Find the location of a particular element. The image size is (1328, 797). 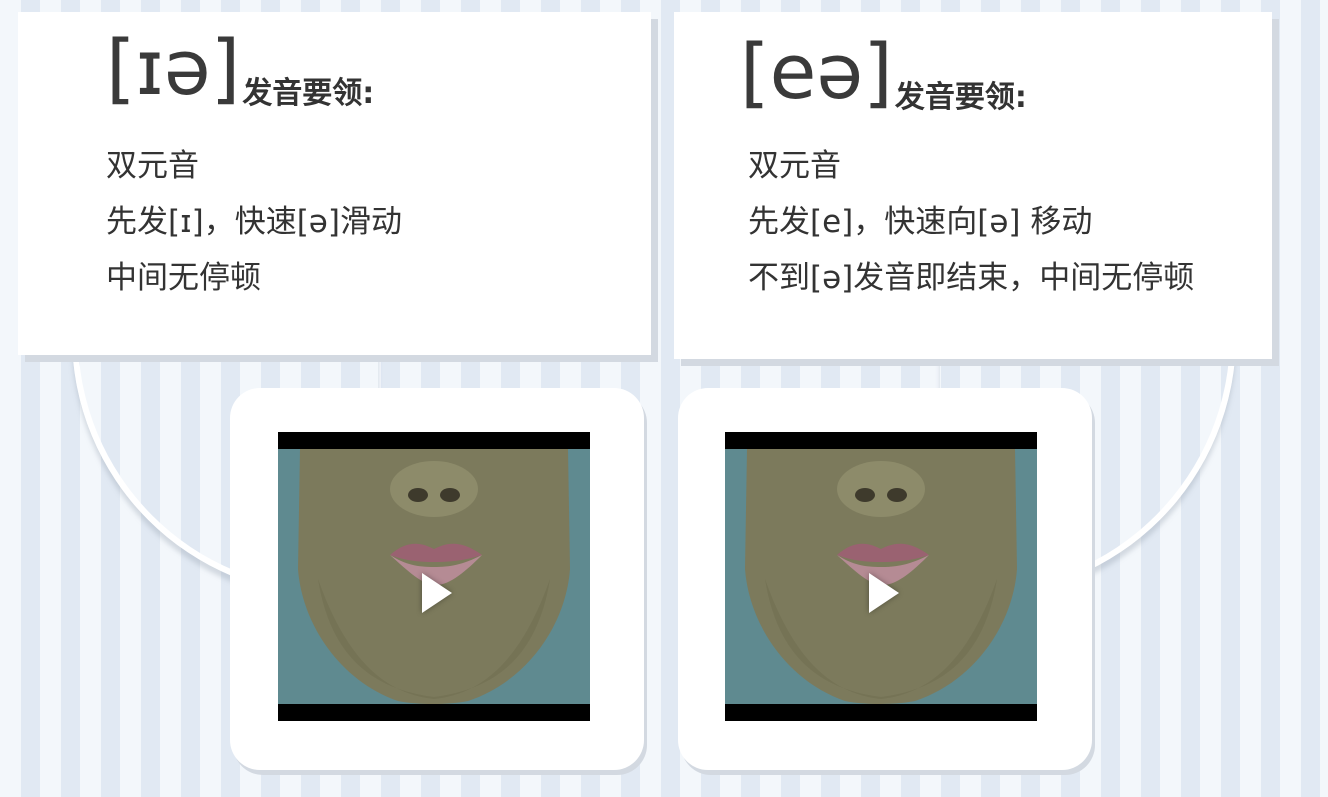

card-heading: [ɪə] 发音要领: is located at coordinates (240, 68).